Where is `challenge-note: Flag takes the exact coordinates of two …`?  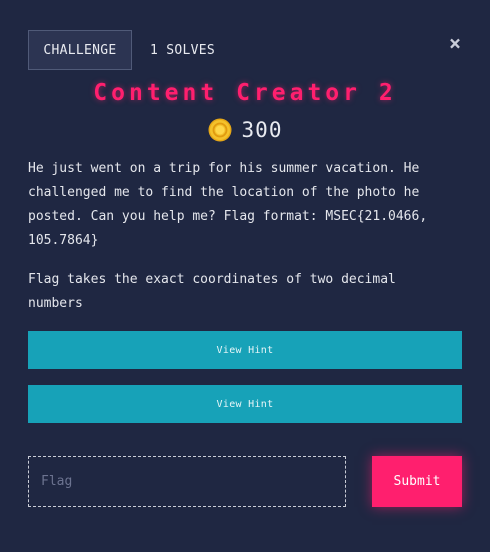
challenge-note: Flag takes the exact coordinates of two … is located at coordinates (212, 291).